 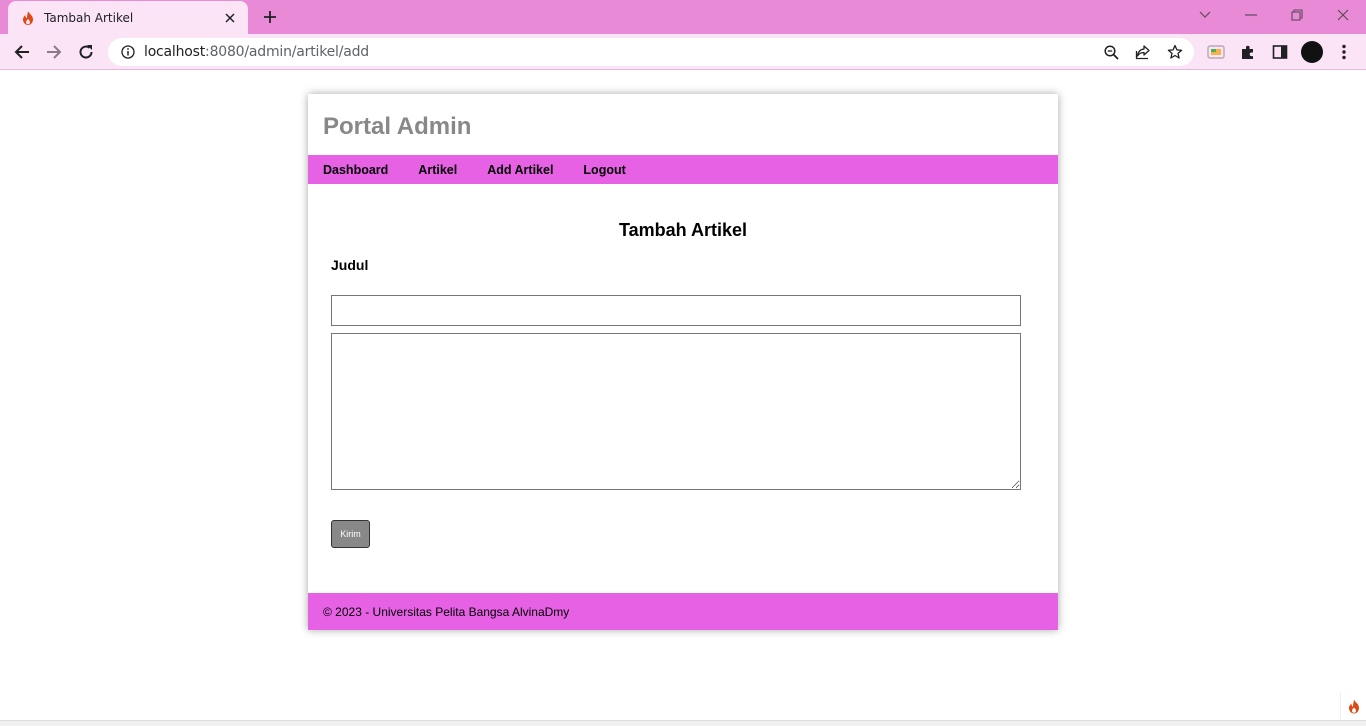 What do you see at coordinates (128, 52) in the screenshot?
I see `info-icon` at bounding box center [128, 52].